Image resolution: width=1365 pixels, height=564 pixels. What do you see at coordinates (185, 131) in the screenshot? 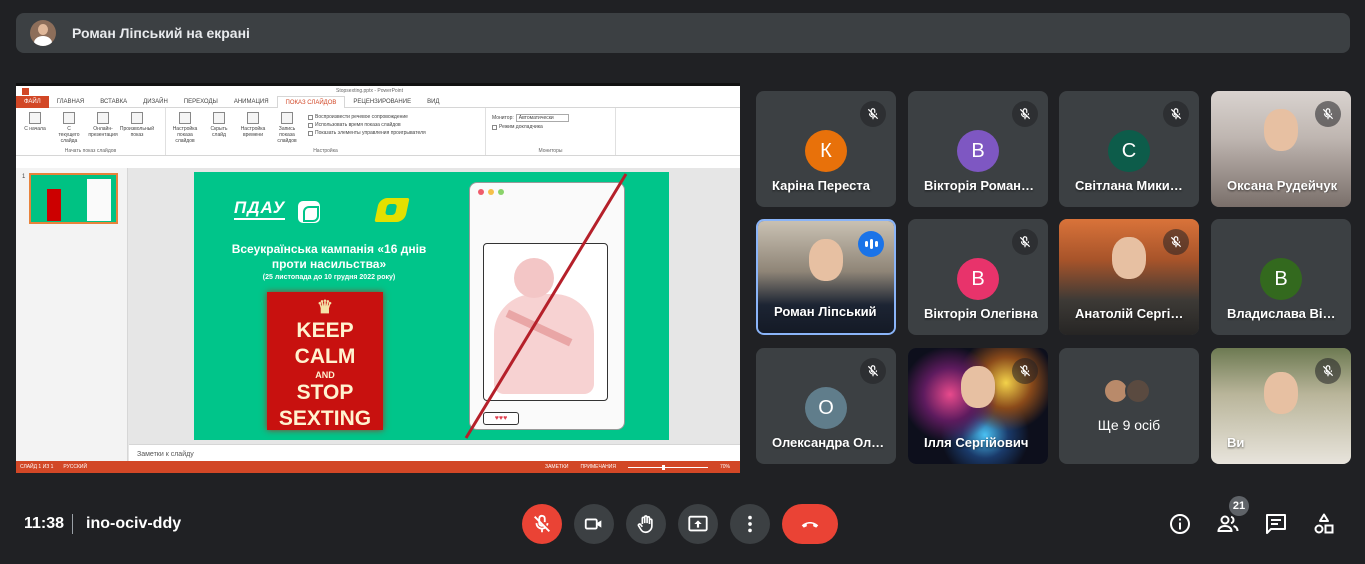
I see `setup-show-button: Настройка показа слайдов` at bounding box center [185, 131].